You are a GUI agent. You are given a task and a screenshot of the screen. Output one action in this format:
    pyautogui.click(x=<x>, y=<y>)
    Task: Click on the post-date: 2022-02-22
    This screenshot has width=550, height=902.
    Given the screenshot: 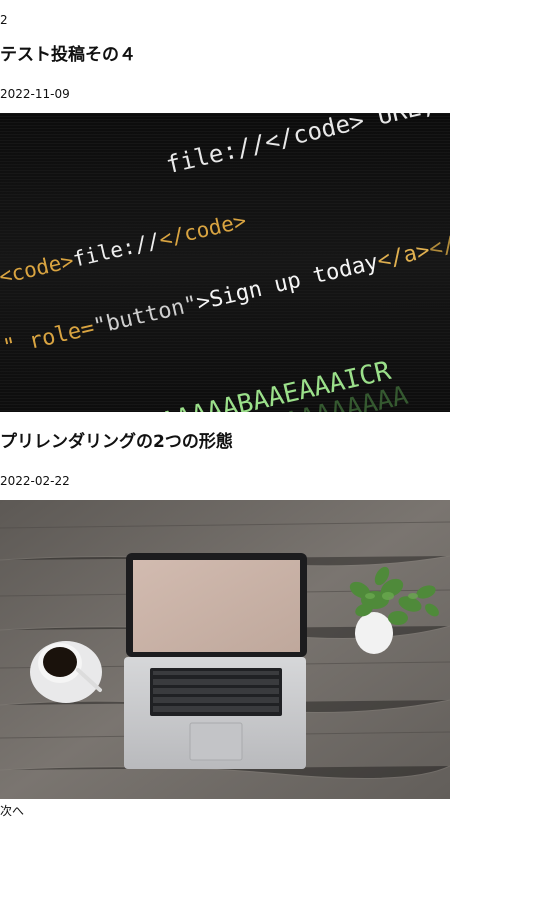 What is the action you would take?
    pyautogui.click(x=35, y=481)
    